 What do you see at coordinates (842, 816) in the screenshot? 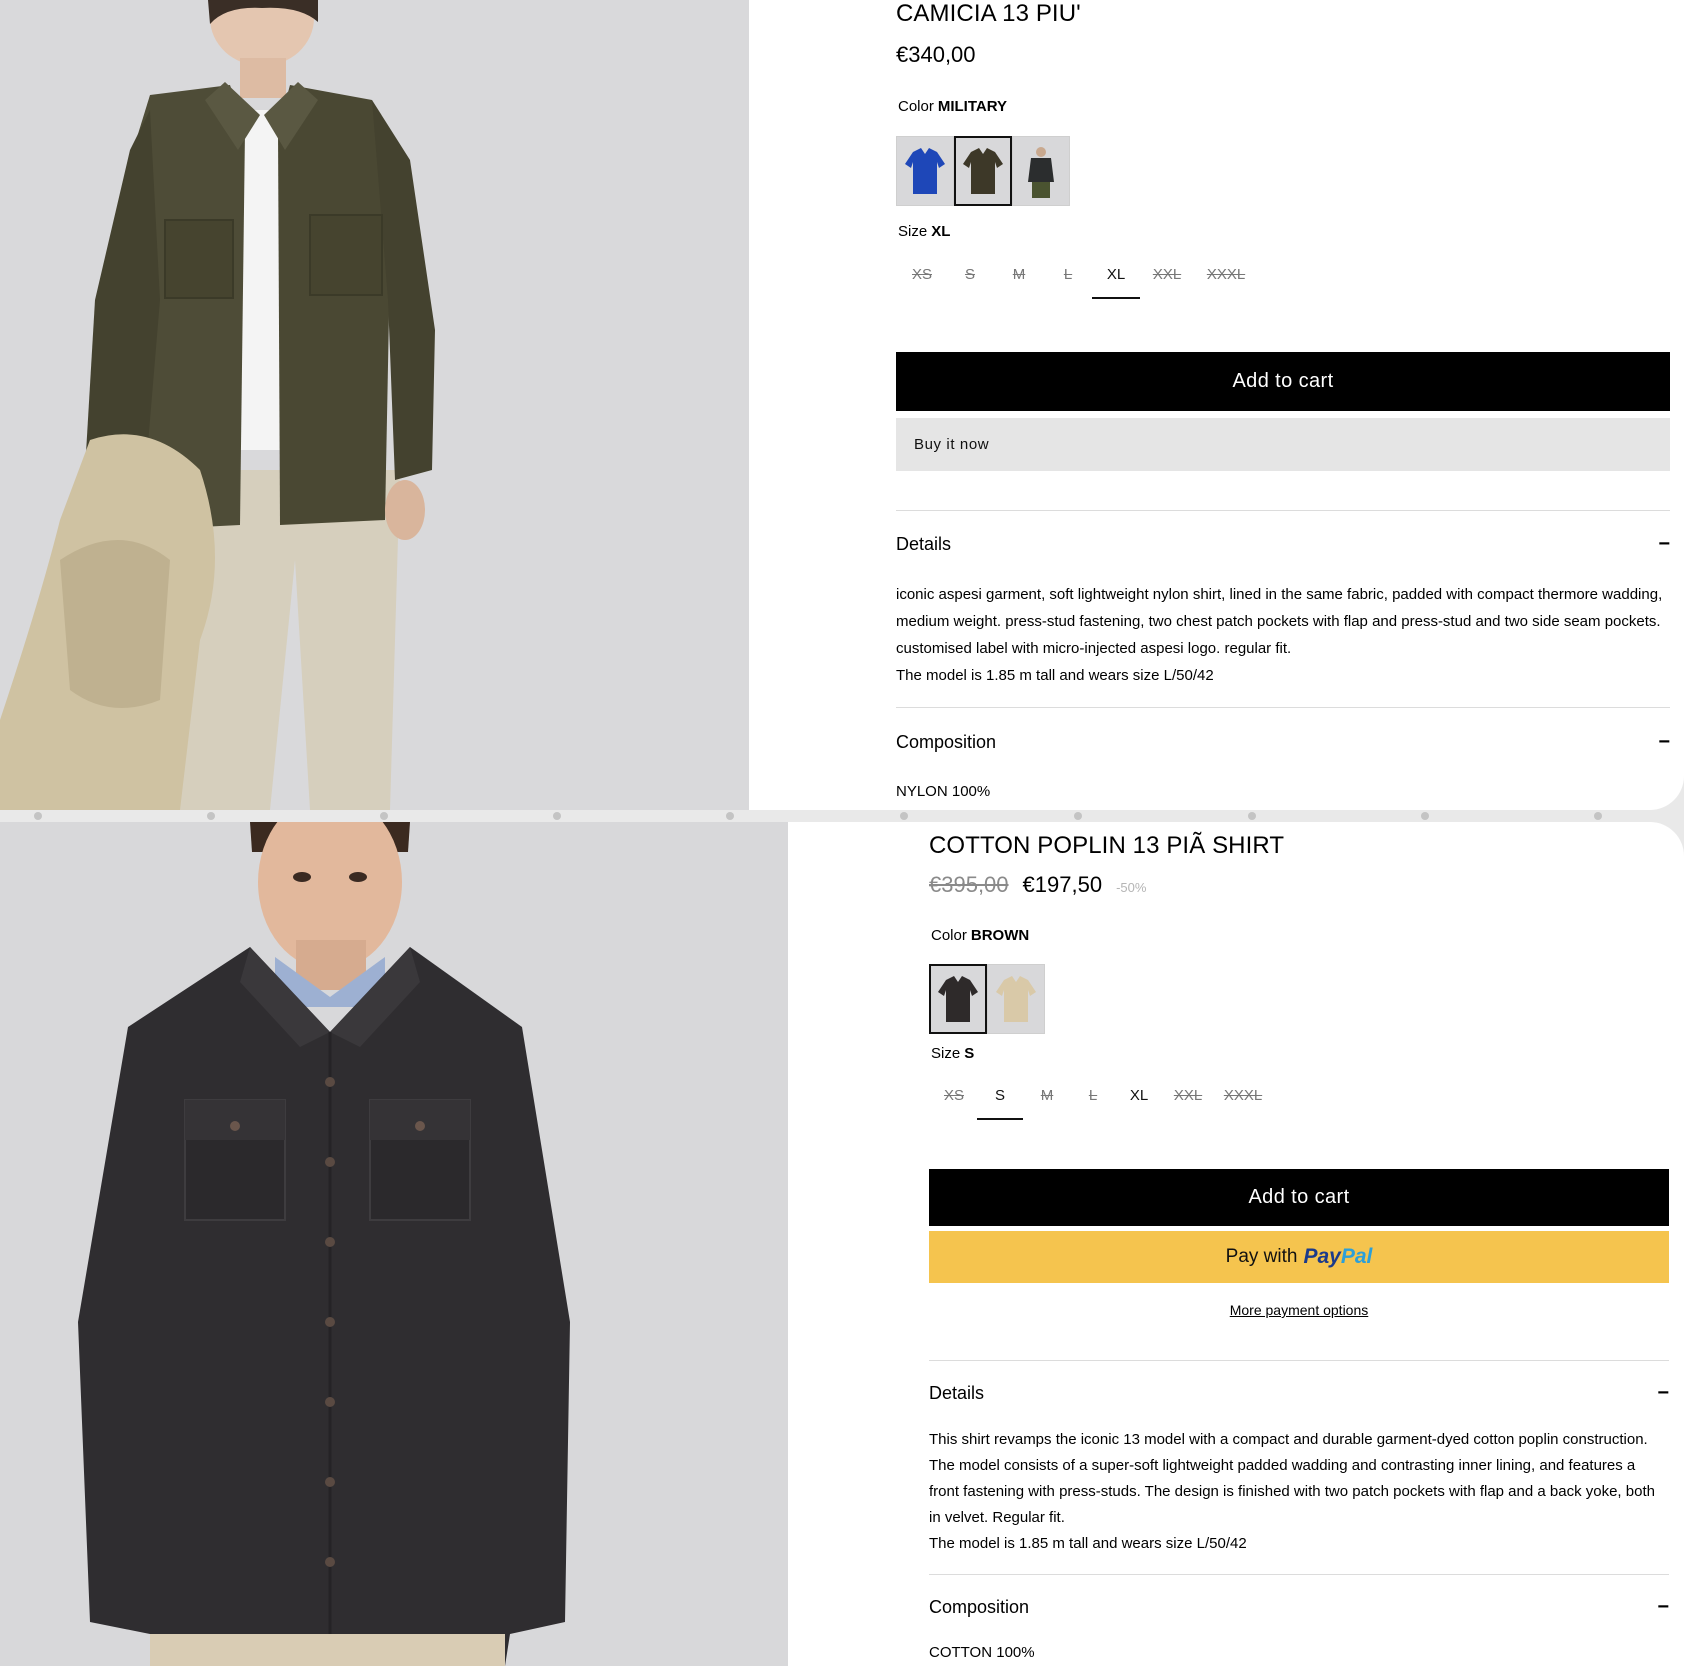
I see `carousel-dots` at bounding box center [842, 816].